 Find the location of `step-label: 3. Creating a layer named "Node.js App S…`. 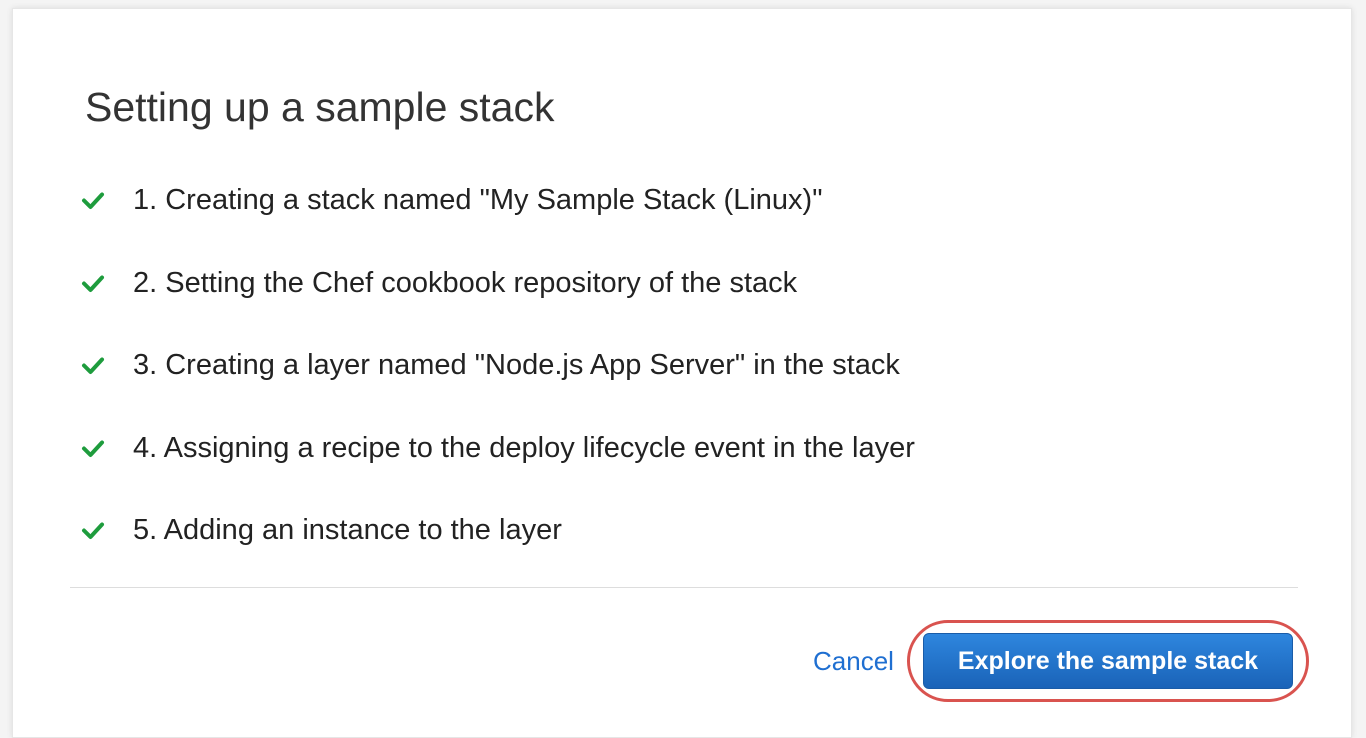

step-label: 3. Creating a layer named "Node.js App S… is located at coordinates (516, 365).